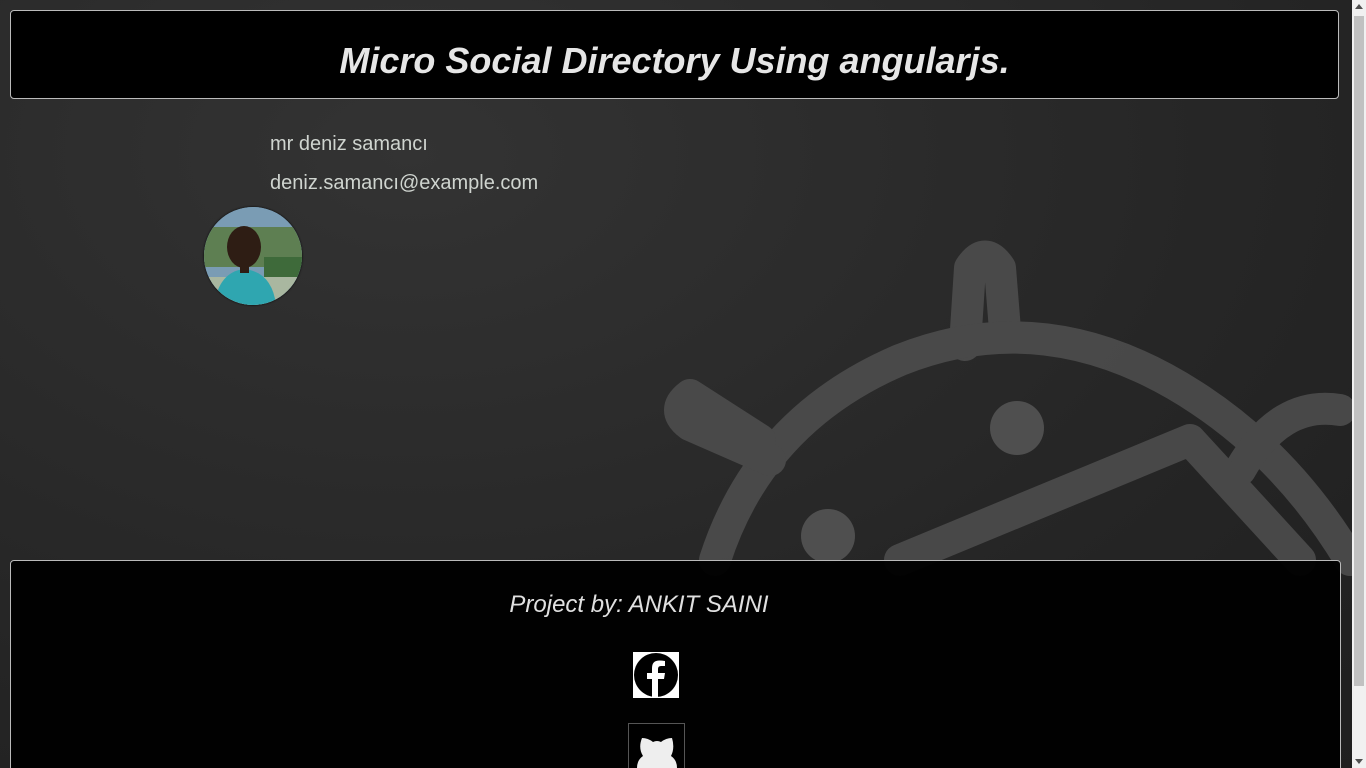 This screenshot has height=768, width=1366. What do you see at coordinates (1359, 761) in the screenshot?
I see `scroll-down-arrow-icon` at bounding box center [1359, 761].